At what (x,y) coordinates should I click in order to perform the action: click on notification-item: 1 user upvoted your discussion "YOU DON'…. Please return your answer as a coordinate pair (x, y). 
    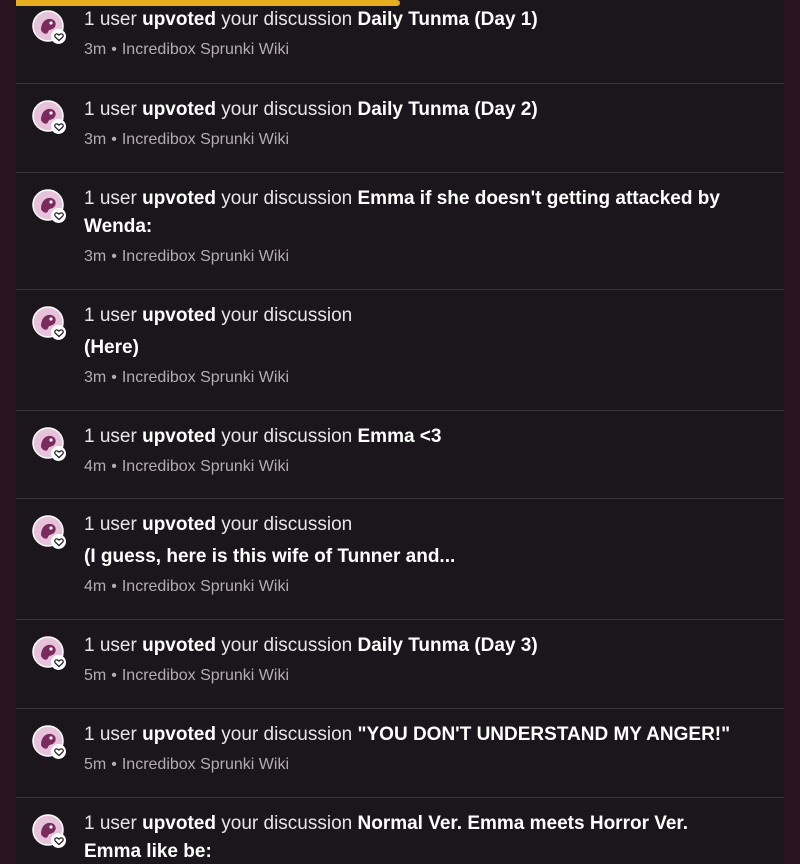
    Looking at the image, I should click on (400, 753).